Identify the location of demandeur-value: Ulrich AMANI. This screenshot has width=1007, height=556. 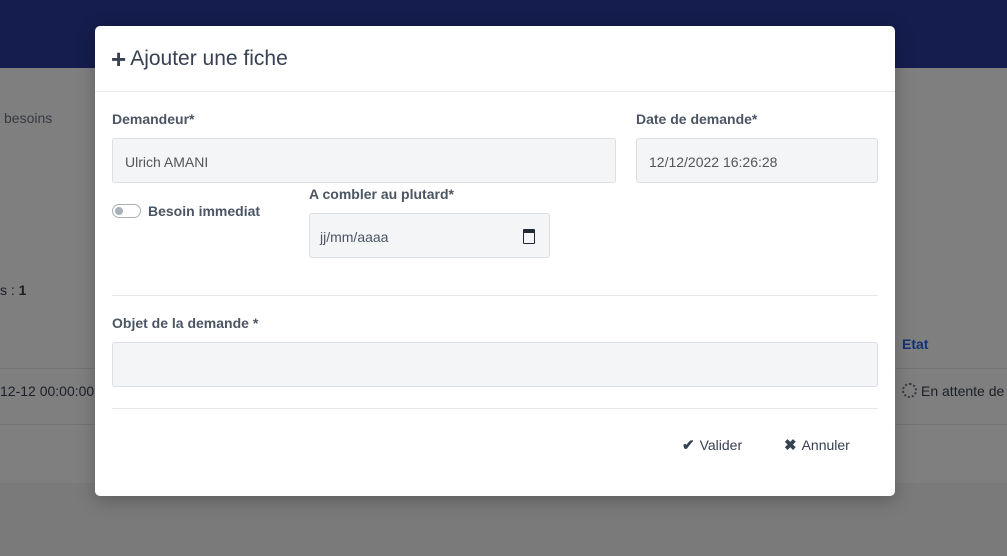
(167, 162).